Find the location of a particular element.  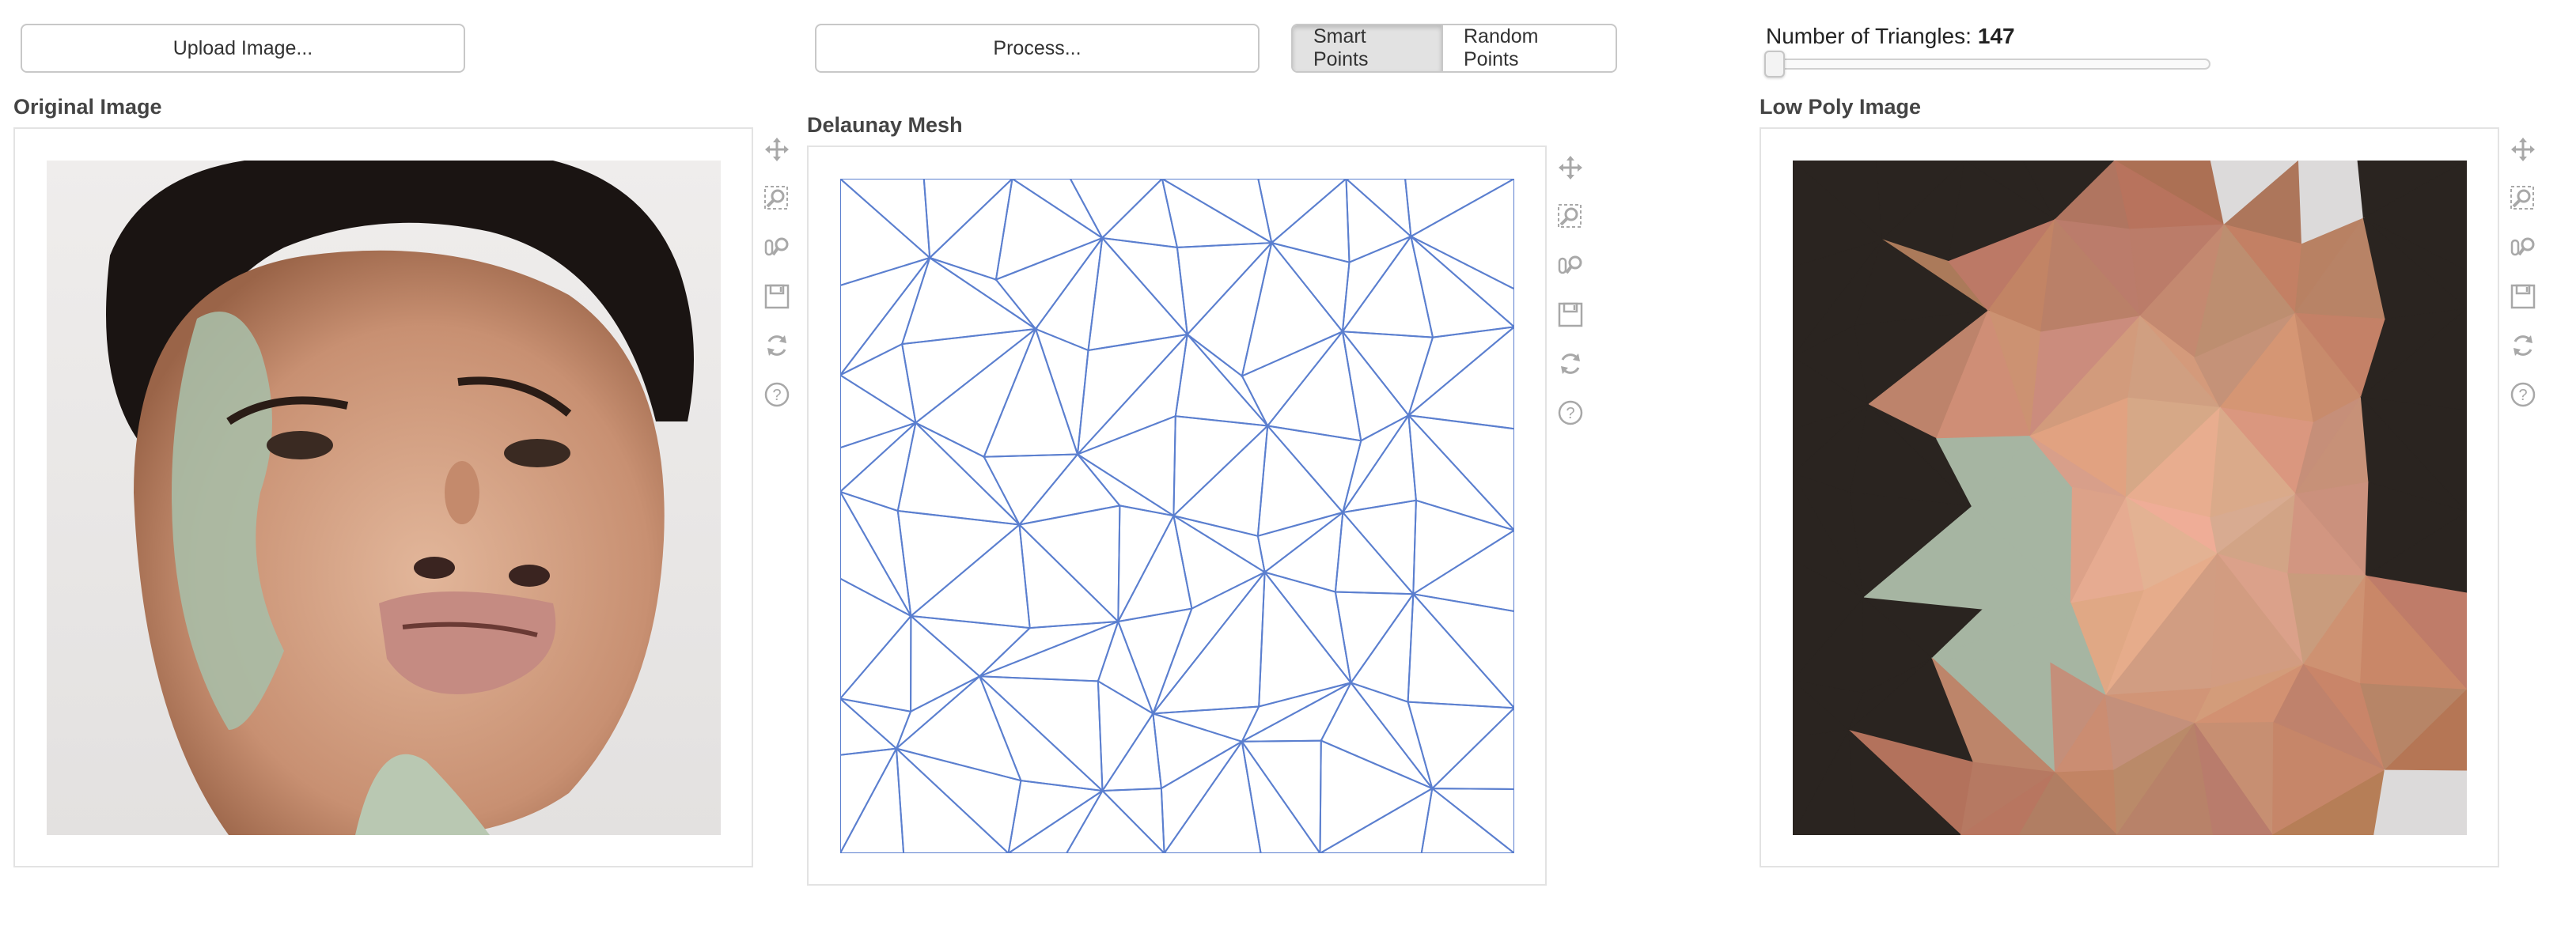

triangles-label: Number of Triangles: is located at coordinates (1869, 36).